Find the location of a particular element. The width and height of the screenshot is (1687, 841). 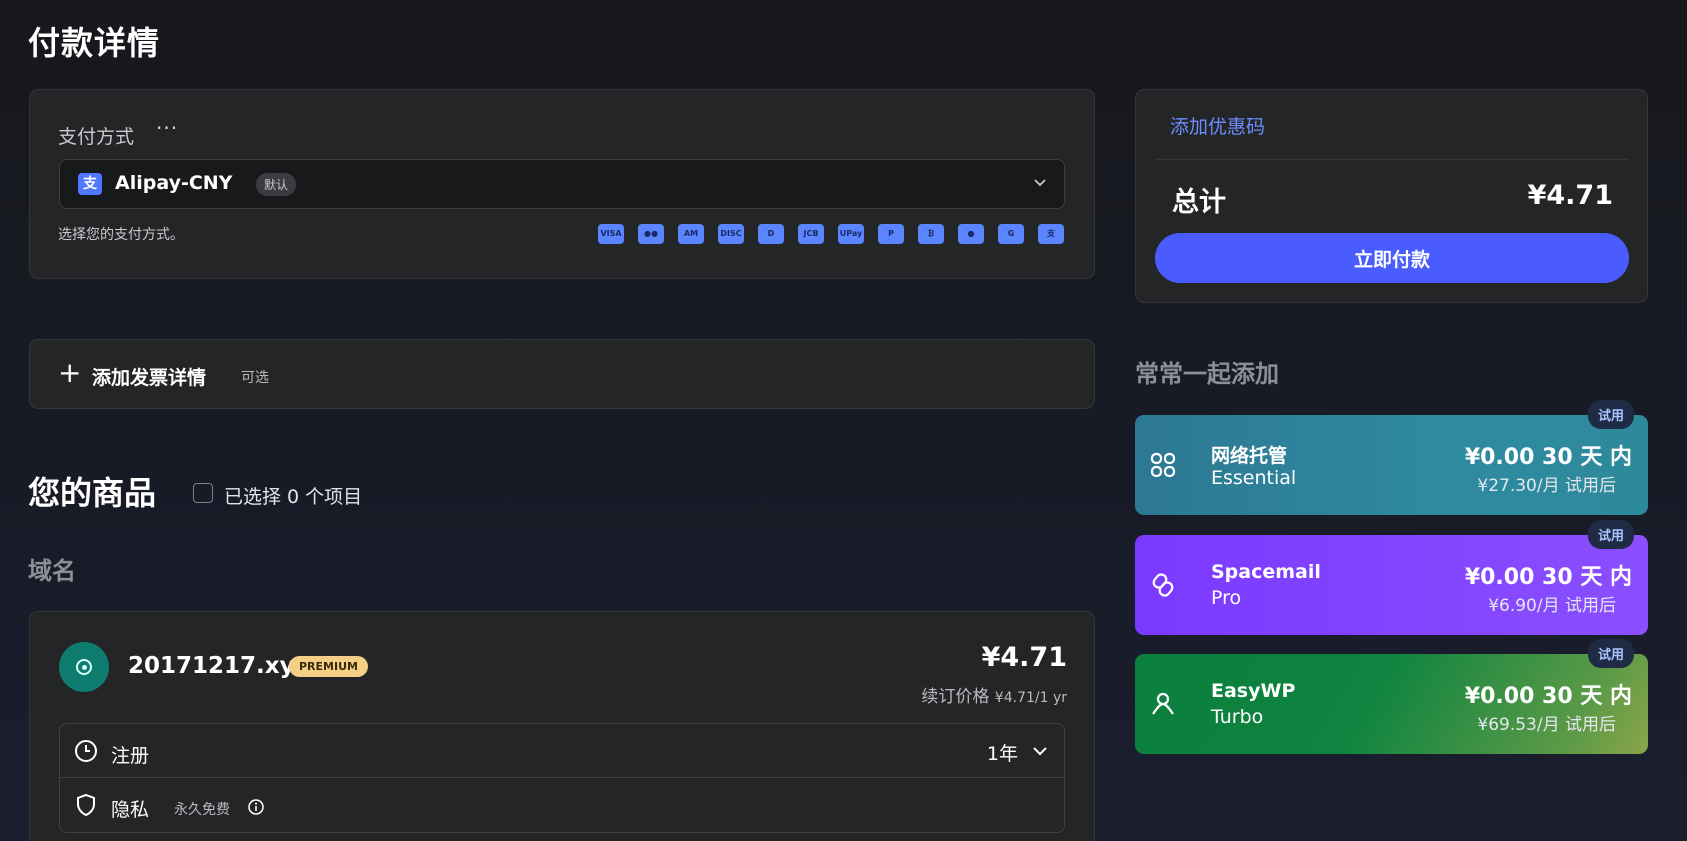

unionpay-icon: UPay is located at coordinates (851, 234).